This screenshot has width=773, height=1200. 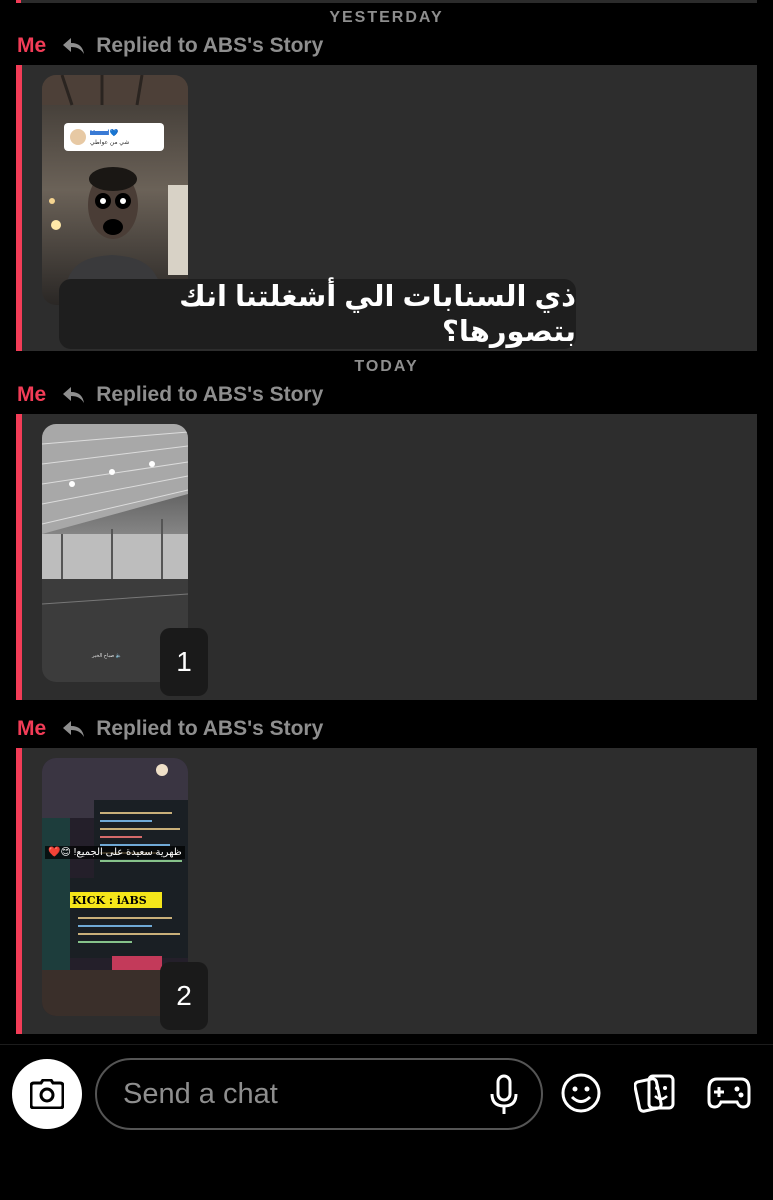 I want to click on chat-input-wrapper, so click(x=319, y=1094).